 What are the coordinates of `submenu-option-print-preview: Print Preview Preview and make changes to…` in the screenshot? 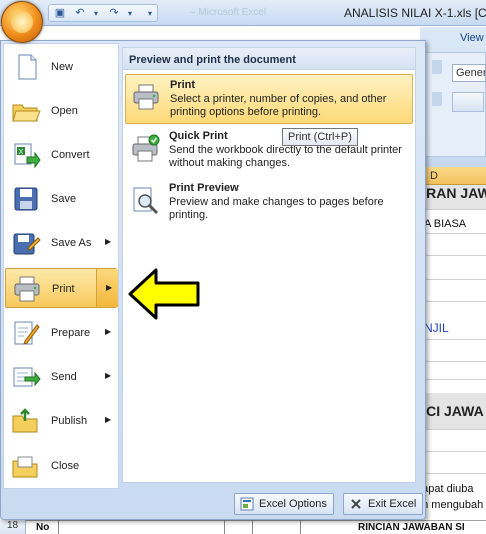 It's located at (269, 203).